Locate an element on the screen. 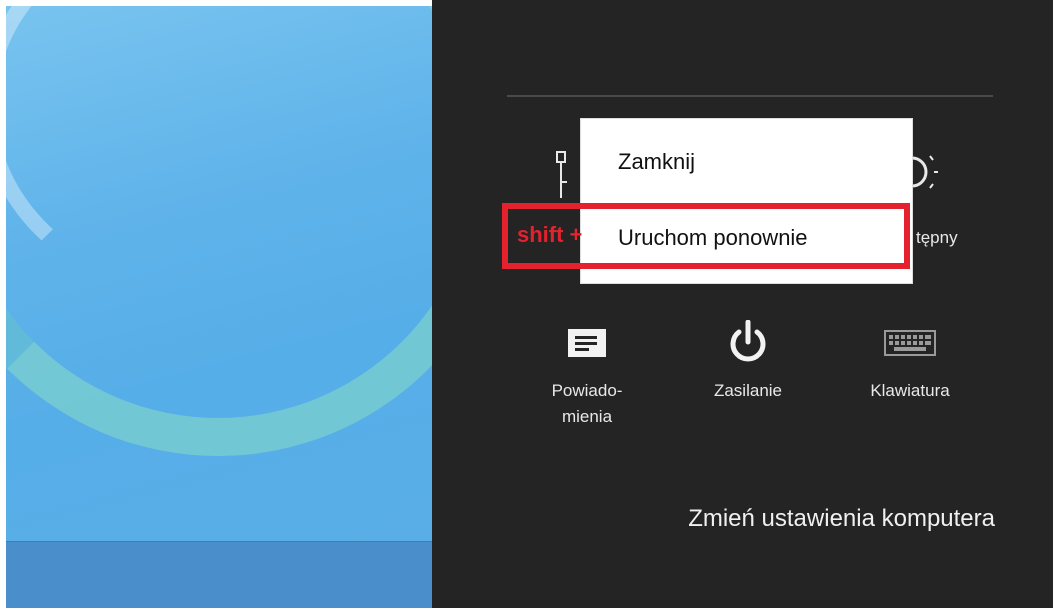 The image size is (1053, 608). availability-label: tępny is located at coordinates (937, 237).